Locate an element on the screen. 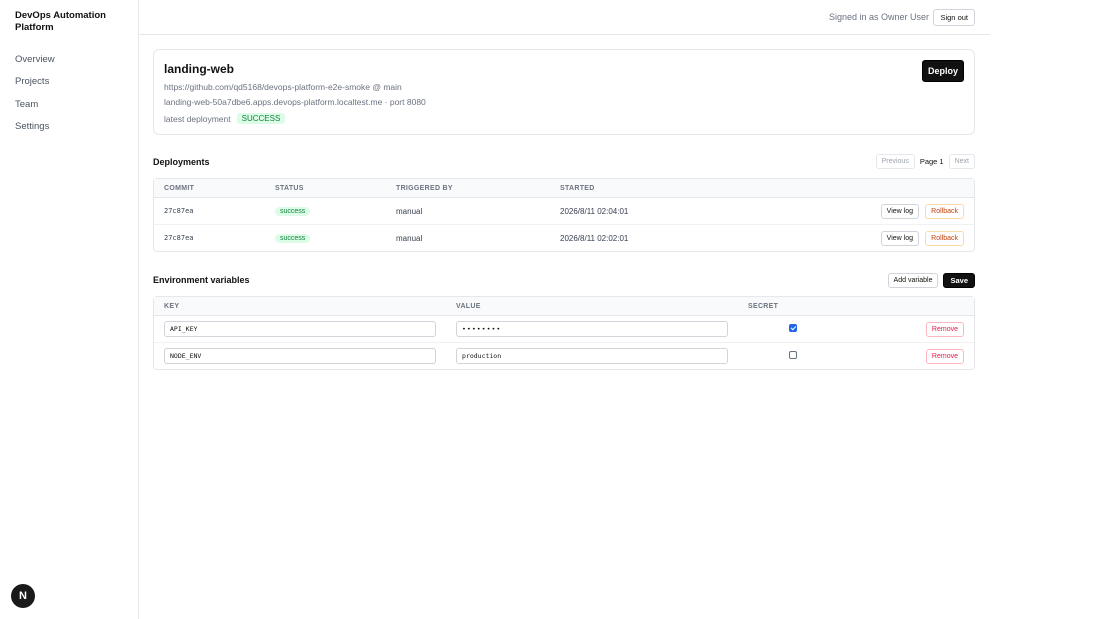 The height and width of the screenshot is (619, 1100). column-started: STARTED is located at coordinates (577, 188).